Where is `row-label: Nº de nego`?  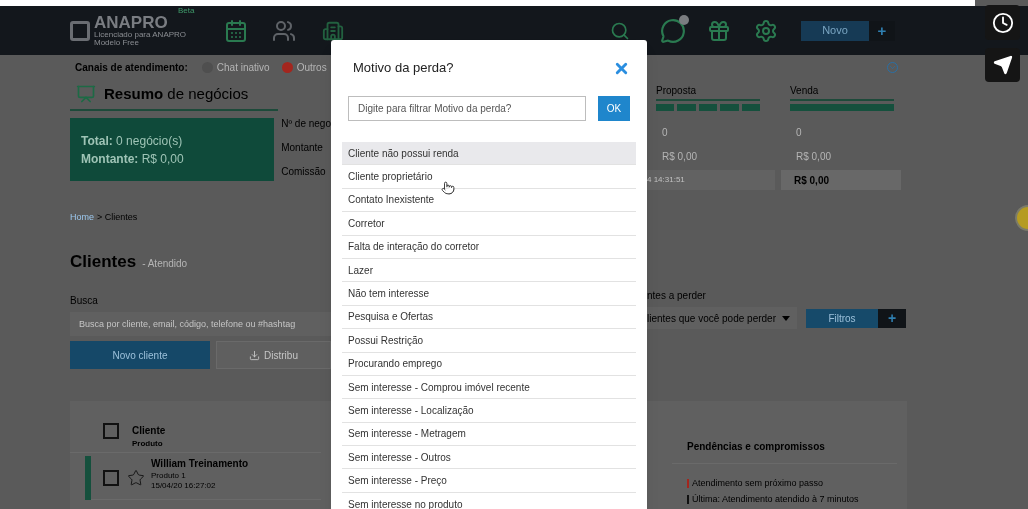
row-label: Nº de nego is located at coordinates (306, 124).